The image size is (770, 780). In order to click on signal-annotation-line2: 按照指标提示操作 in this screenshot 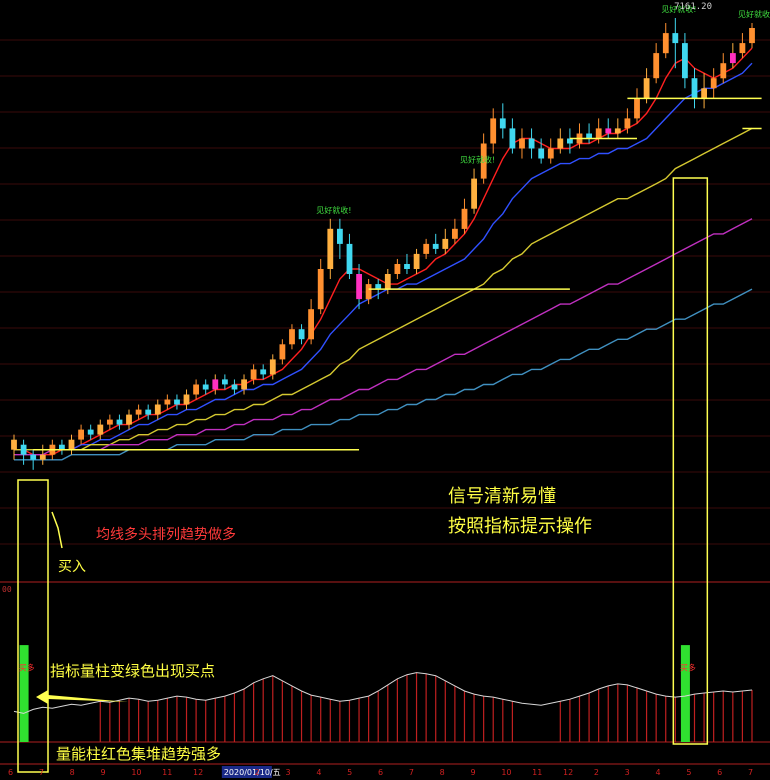, I will do `click(520, 526)`.